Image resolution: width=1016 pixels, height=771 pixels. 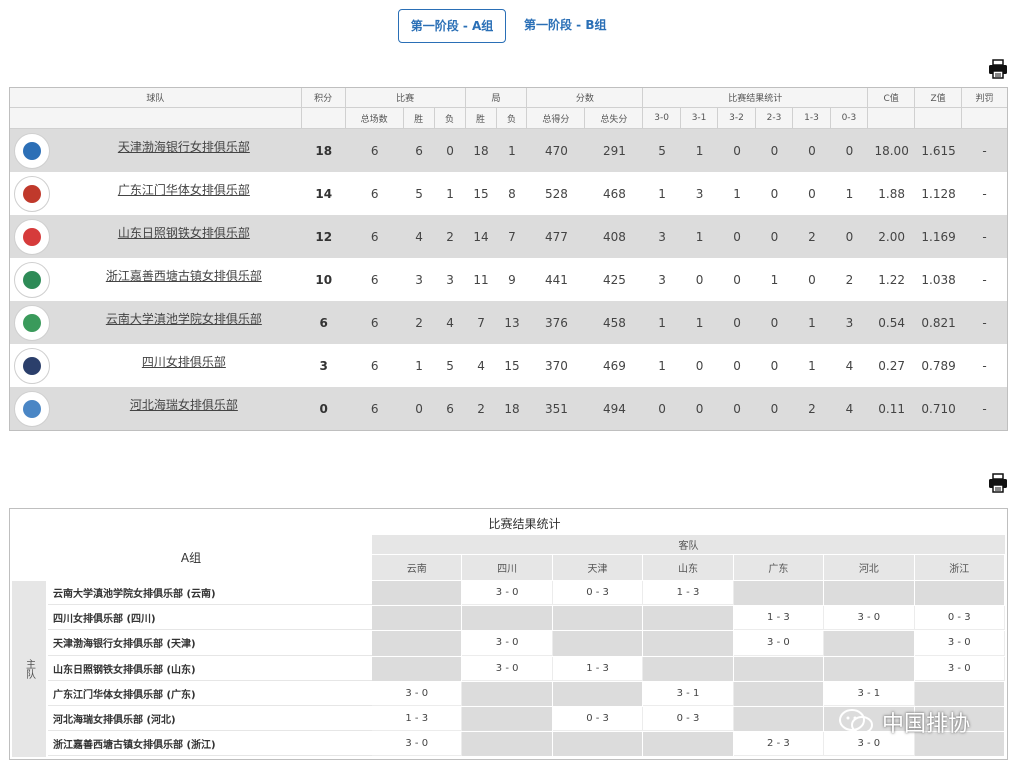 I want to click on match-wins: 0, so click(x=419, y=408).